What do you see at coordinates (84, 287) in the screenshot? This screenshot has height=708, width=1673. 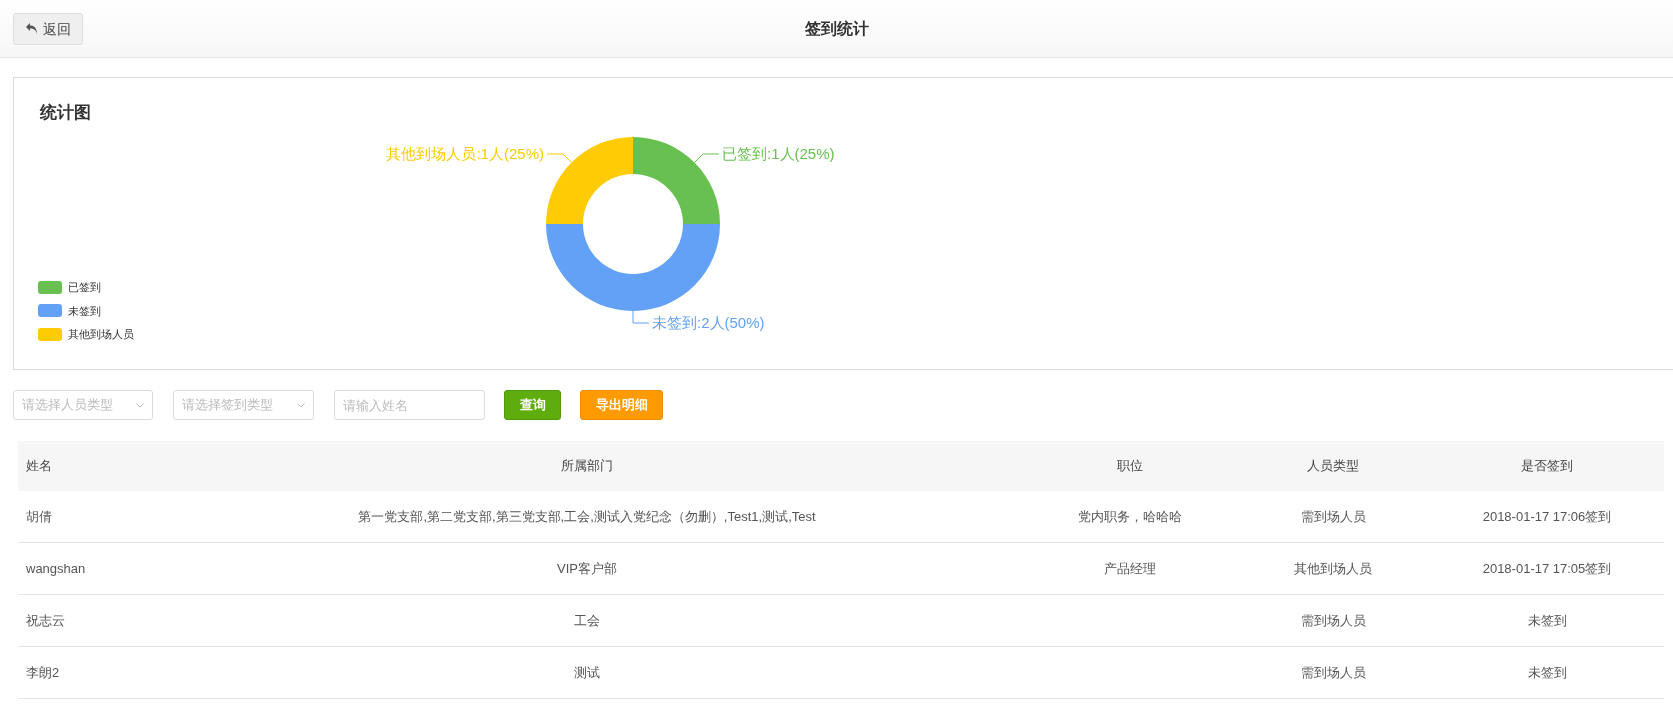 I see `legend-label: 已签到` at bounding box center [84, 287].